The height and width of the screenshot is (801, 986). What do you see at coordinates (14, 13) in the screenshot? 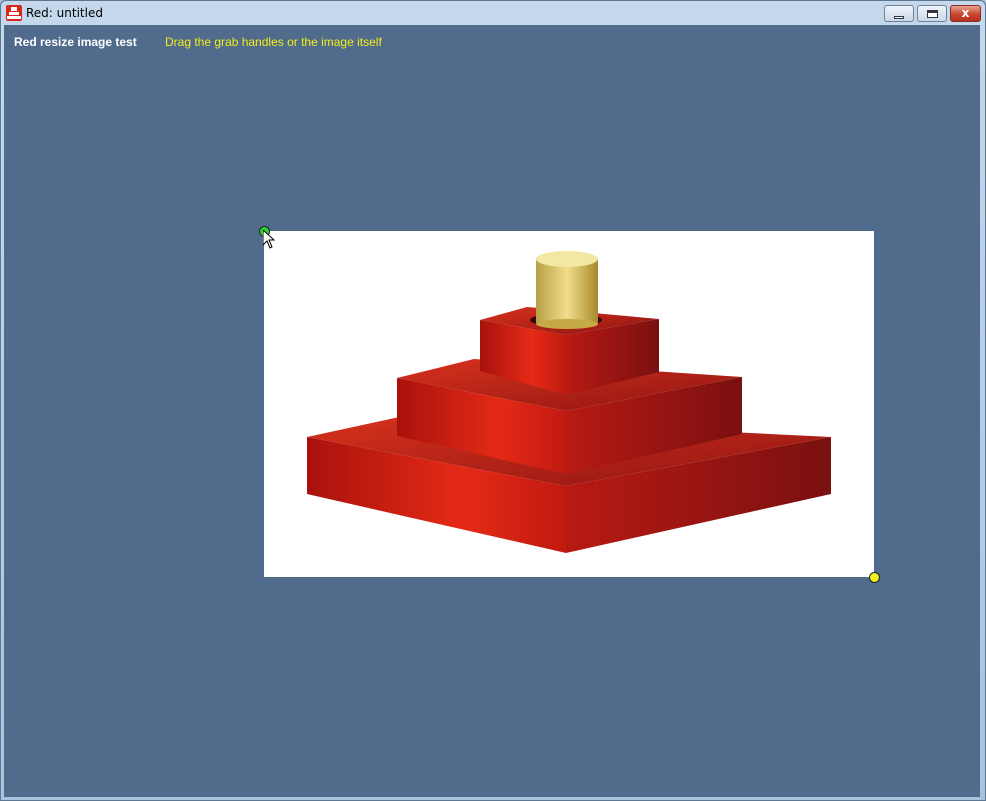
I see `red-logo-icon` at bounding box center [14, 13].